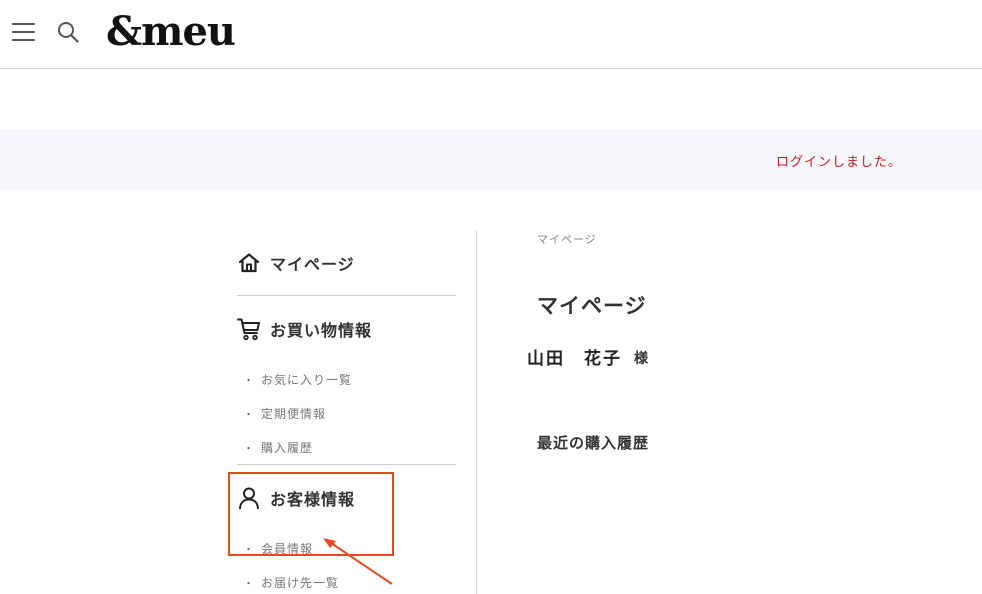 The width and height of the screenshot is (982, 594). I want to click on sidebar-item-label: 定期便情報, so click(294, 413).